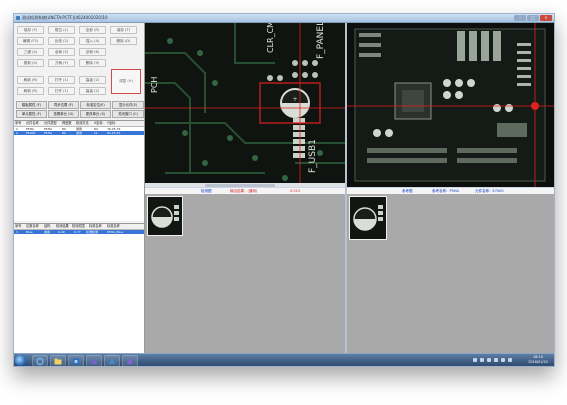 This screenshot has height=405, width=567. I want to click on ie-icon, so click(40, 360).